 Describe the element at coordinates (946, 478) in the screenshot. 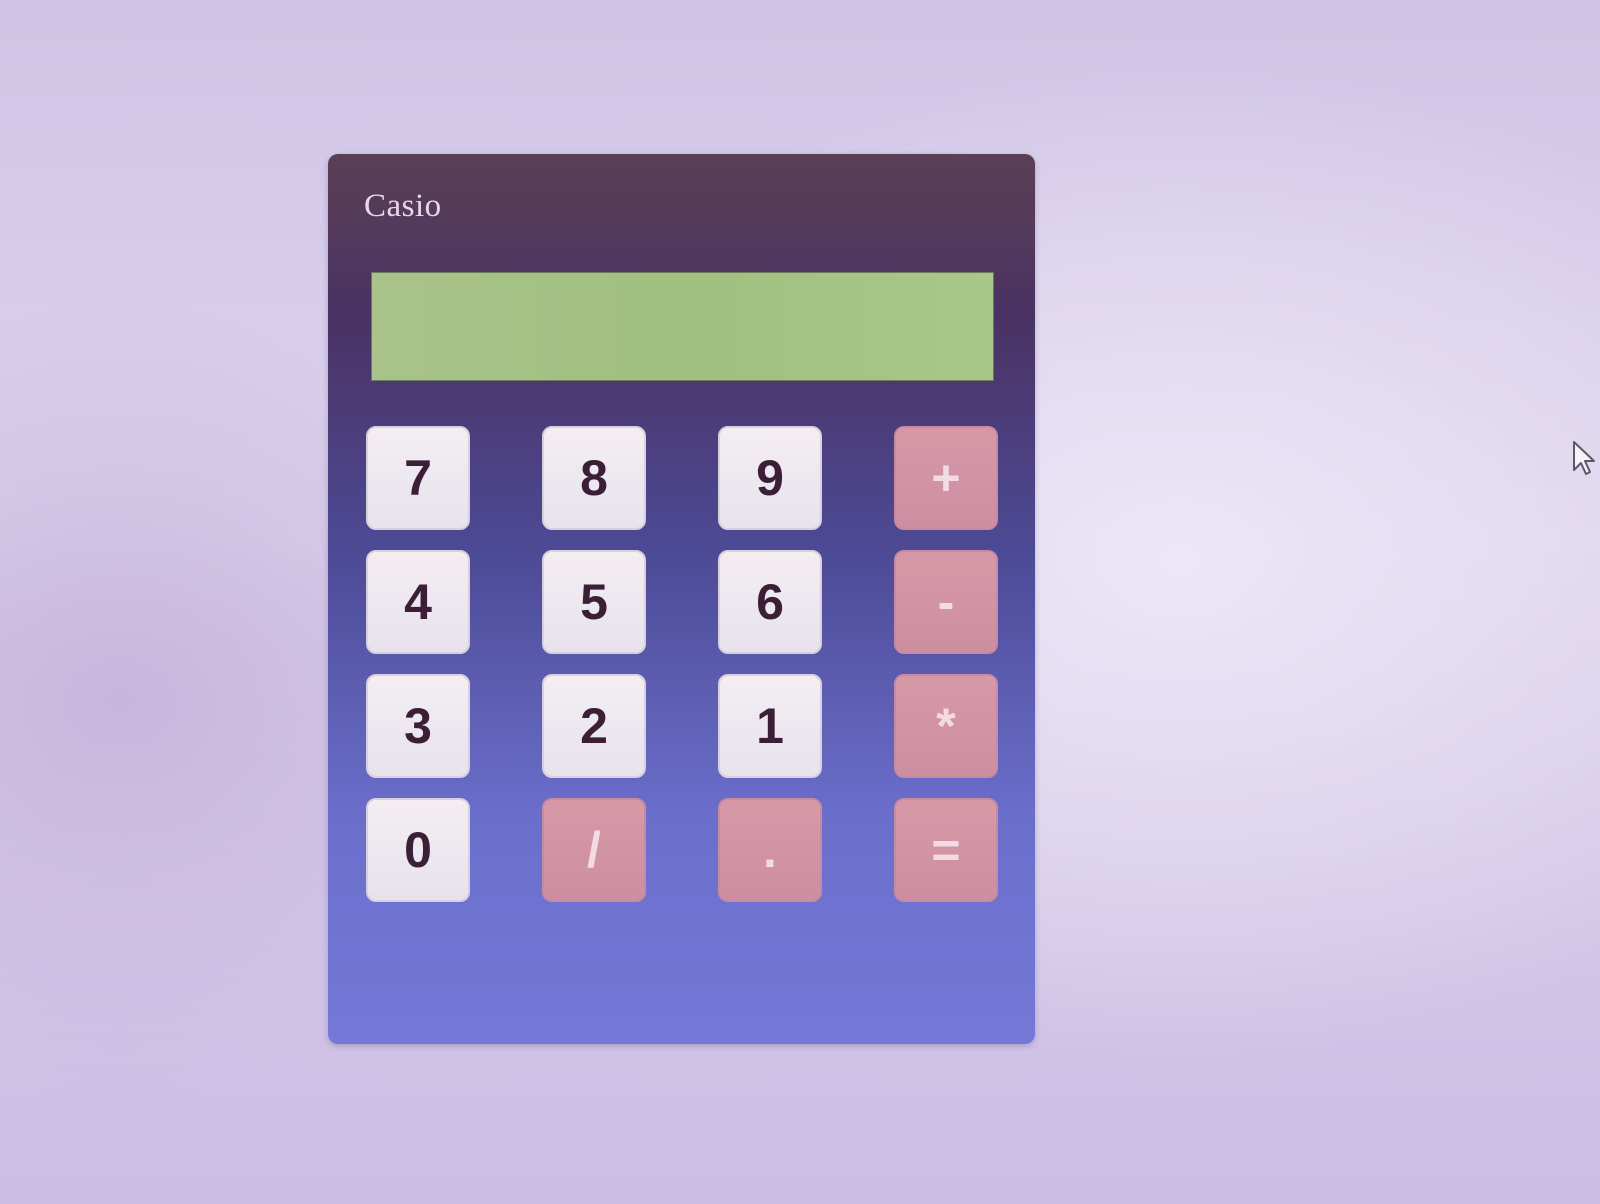

I see `key-plus: +` at that location.